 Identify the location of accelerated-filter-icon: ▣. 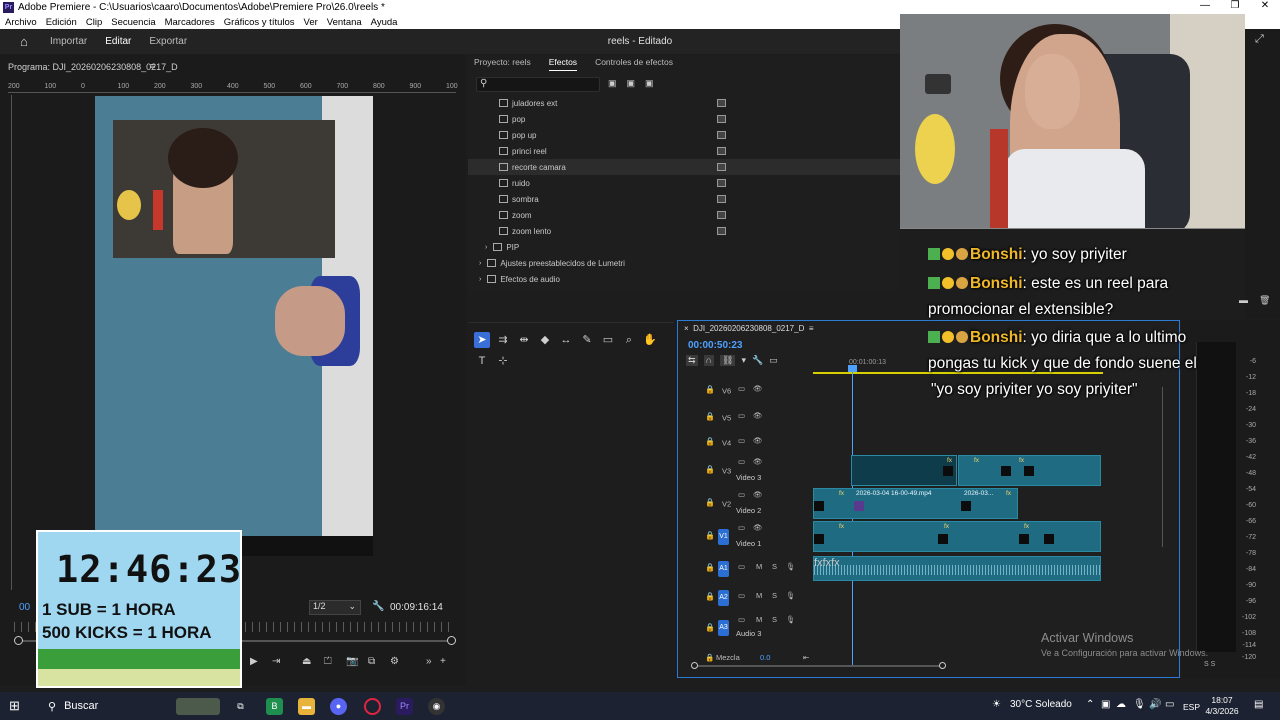
(612, 83).